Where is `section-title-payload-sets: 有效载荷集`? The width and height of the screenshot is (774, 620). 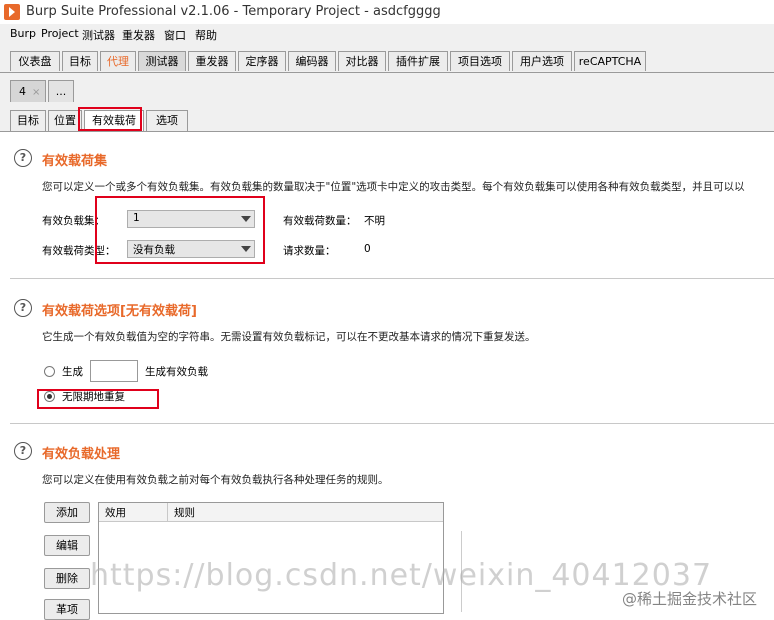
section-title-payload-sets: 有效载荷集 is located at coordinates (75, 161).